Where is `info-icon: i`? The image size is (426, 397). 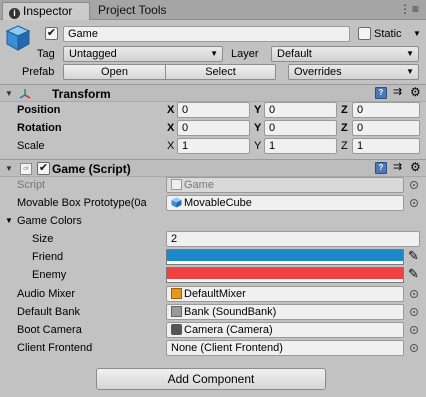
info-icon: i is located at coordinates (14, 13).